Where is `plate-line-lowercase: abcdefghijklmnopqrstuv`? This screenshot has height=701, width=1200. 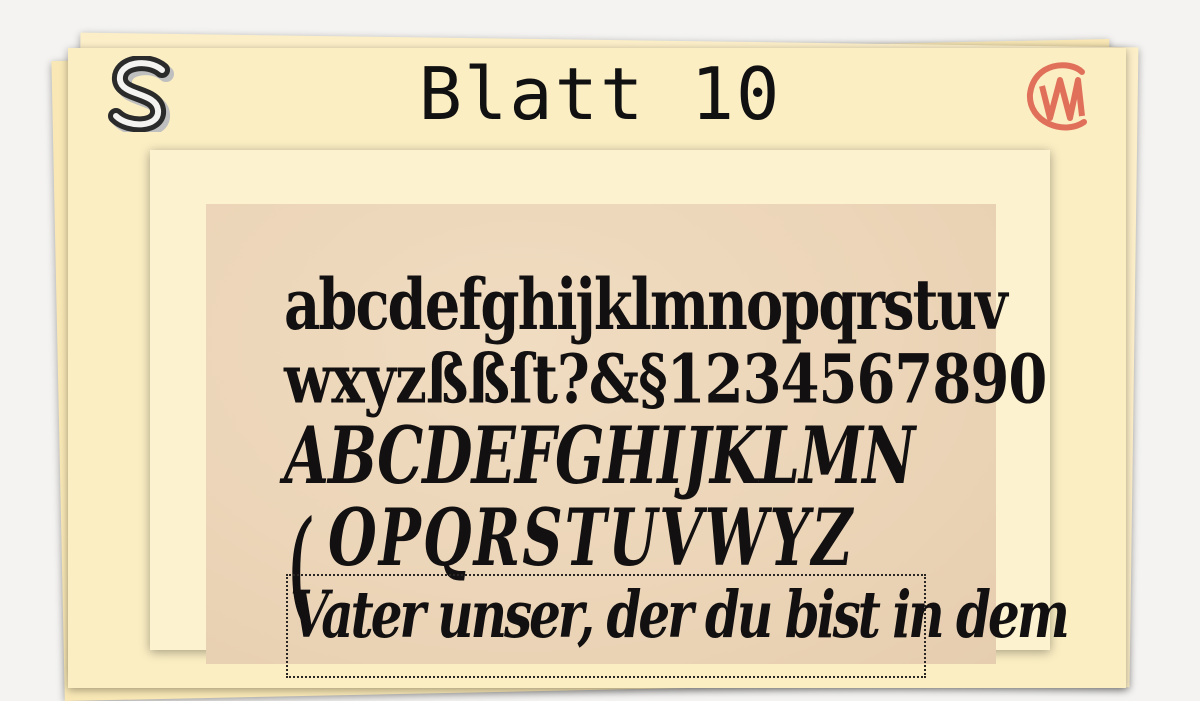
plate-line-lowercase: abcdefghijklmnopqrstuv is located at coordinates (646, 305).